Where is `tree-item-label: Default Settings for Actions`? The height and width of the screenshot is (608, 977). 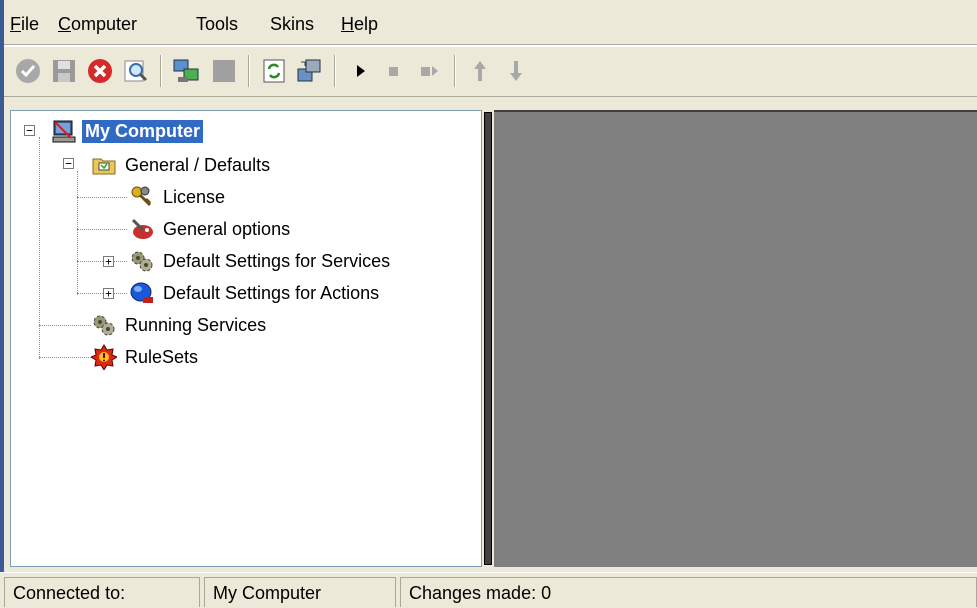 tree-item-label: Default Settings for Actions is located at coordinates (271, 292).